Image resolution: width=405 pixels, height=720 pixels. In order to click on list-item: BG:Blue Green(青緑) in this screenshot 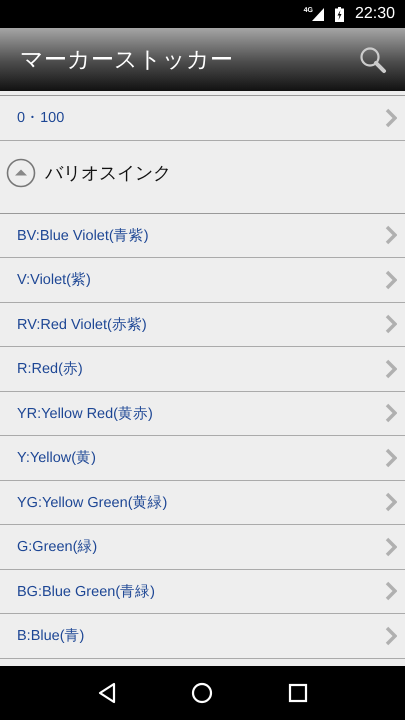, I will do `click(202, 592)`.